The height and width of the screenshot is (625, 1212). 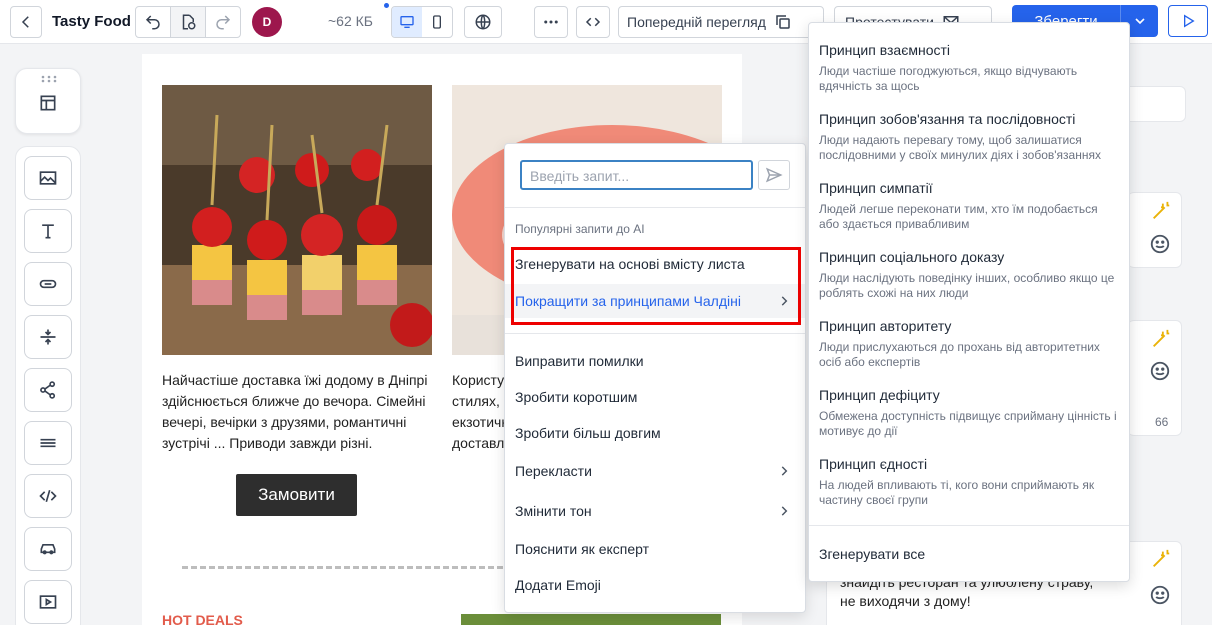 What do you see at coordinates (582, 549) in the screenshot?
I see `menu-item-label: Пояснити як експерт` at bounding box center [582, 549].